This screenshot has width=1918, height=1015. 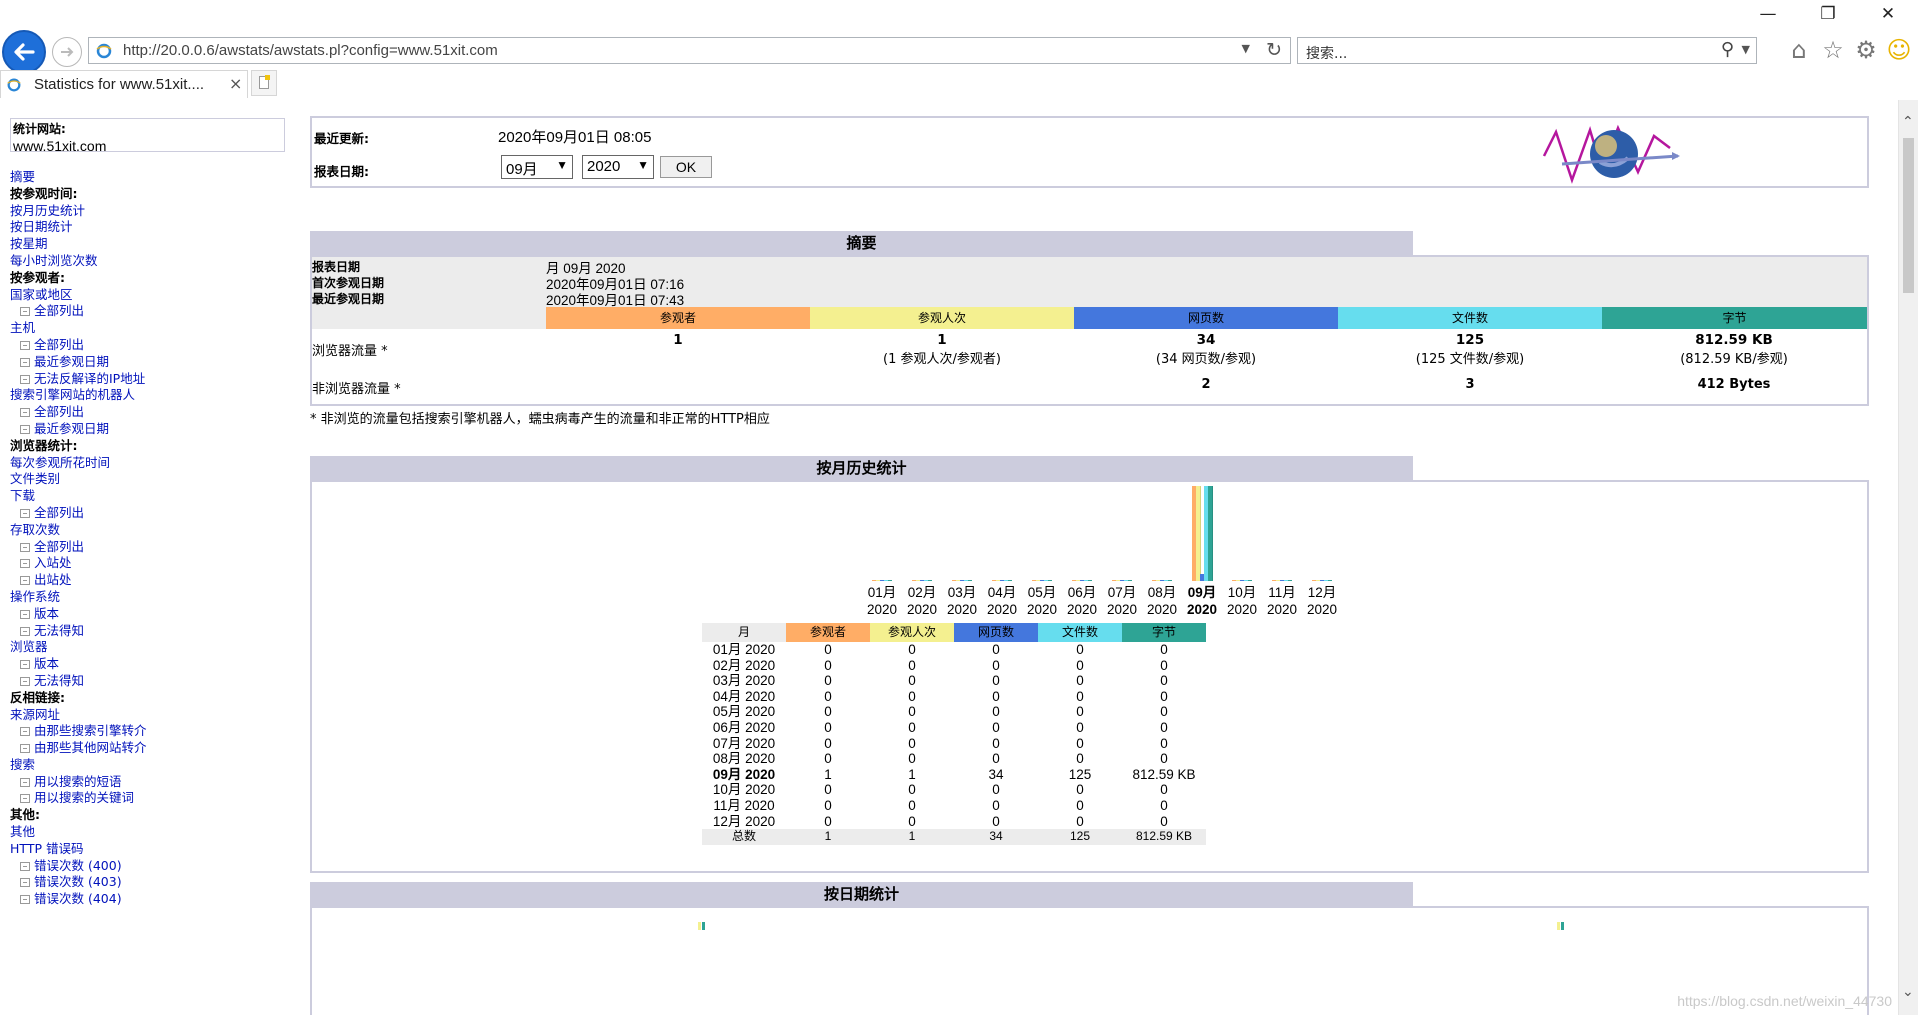 What do you see at coordinates (264, 83) in the screenshot?
I see `new-tab-button` at bounding box center [264, 83].